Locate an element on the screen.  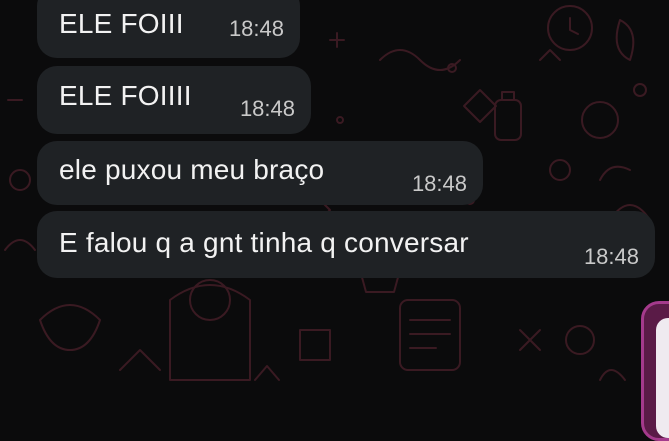
message-text: ele puxou meu braço is located at coordinates (192, 169).